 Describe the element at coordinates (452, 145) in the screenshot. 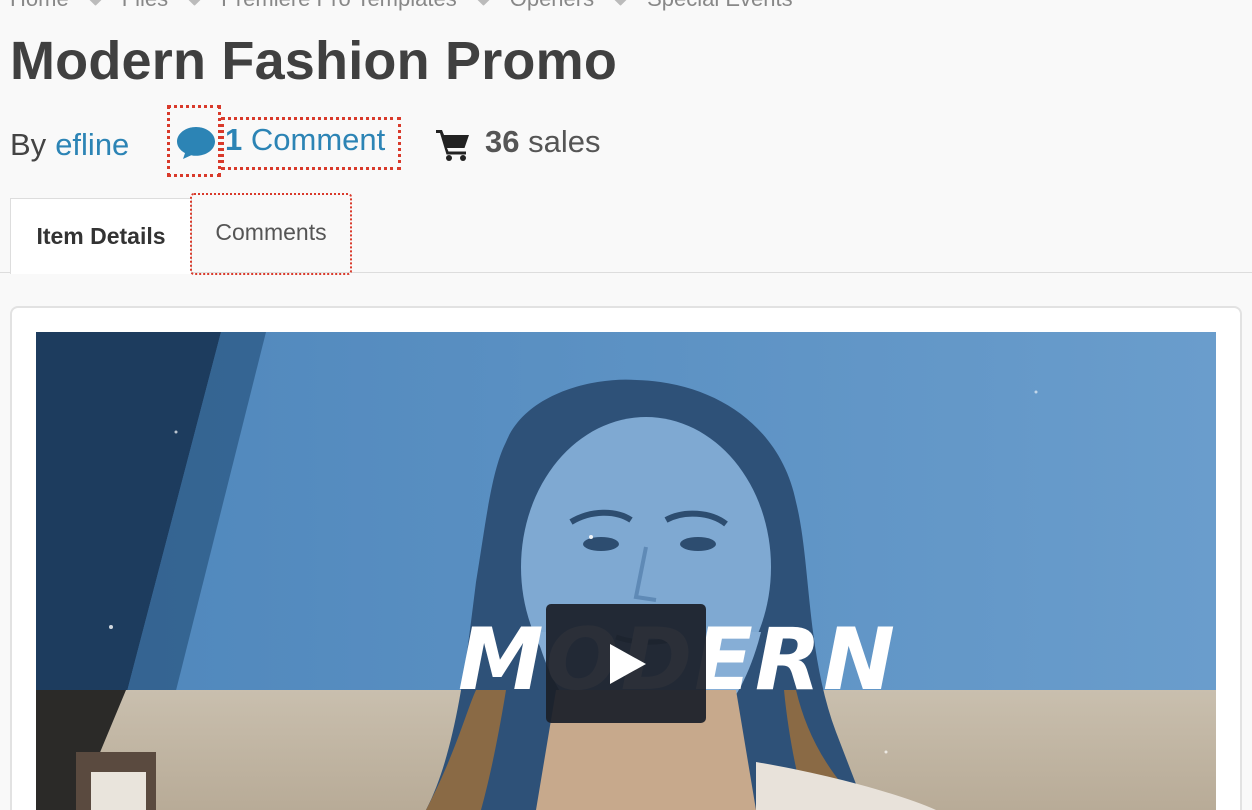

I see `shopping-cart-icon` at that location.